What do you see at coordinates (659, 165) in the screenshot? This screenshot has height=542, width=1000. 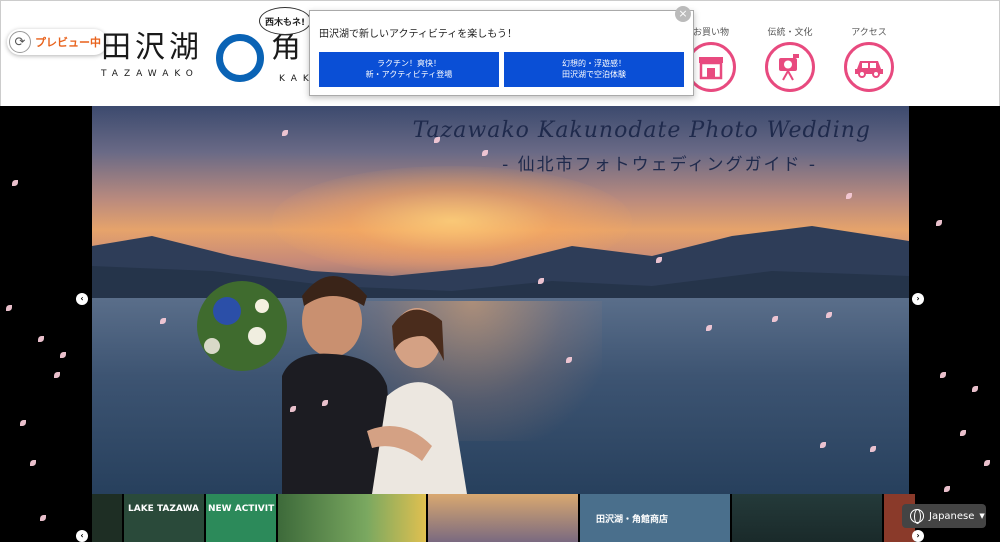 I see `hero-subtitle: - 仙北市フォトウェディングガイド -` at bounding box center [659, 165].